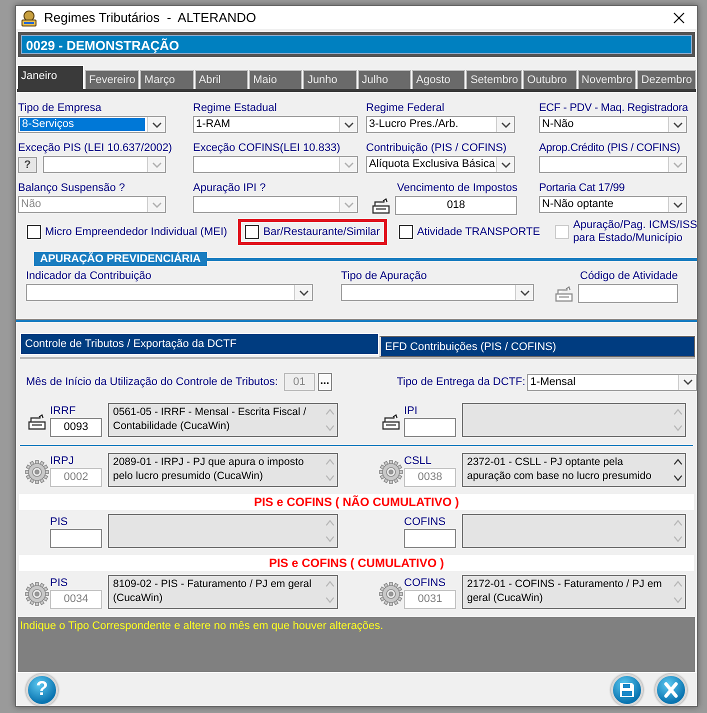 This screenshot has width=707, height=713. Describe the element at coordinates (275, 124) in the screenshot. I see `dropdown: 1-RAM` at that location.